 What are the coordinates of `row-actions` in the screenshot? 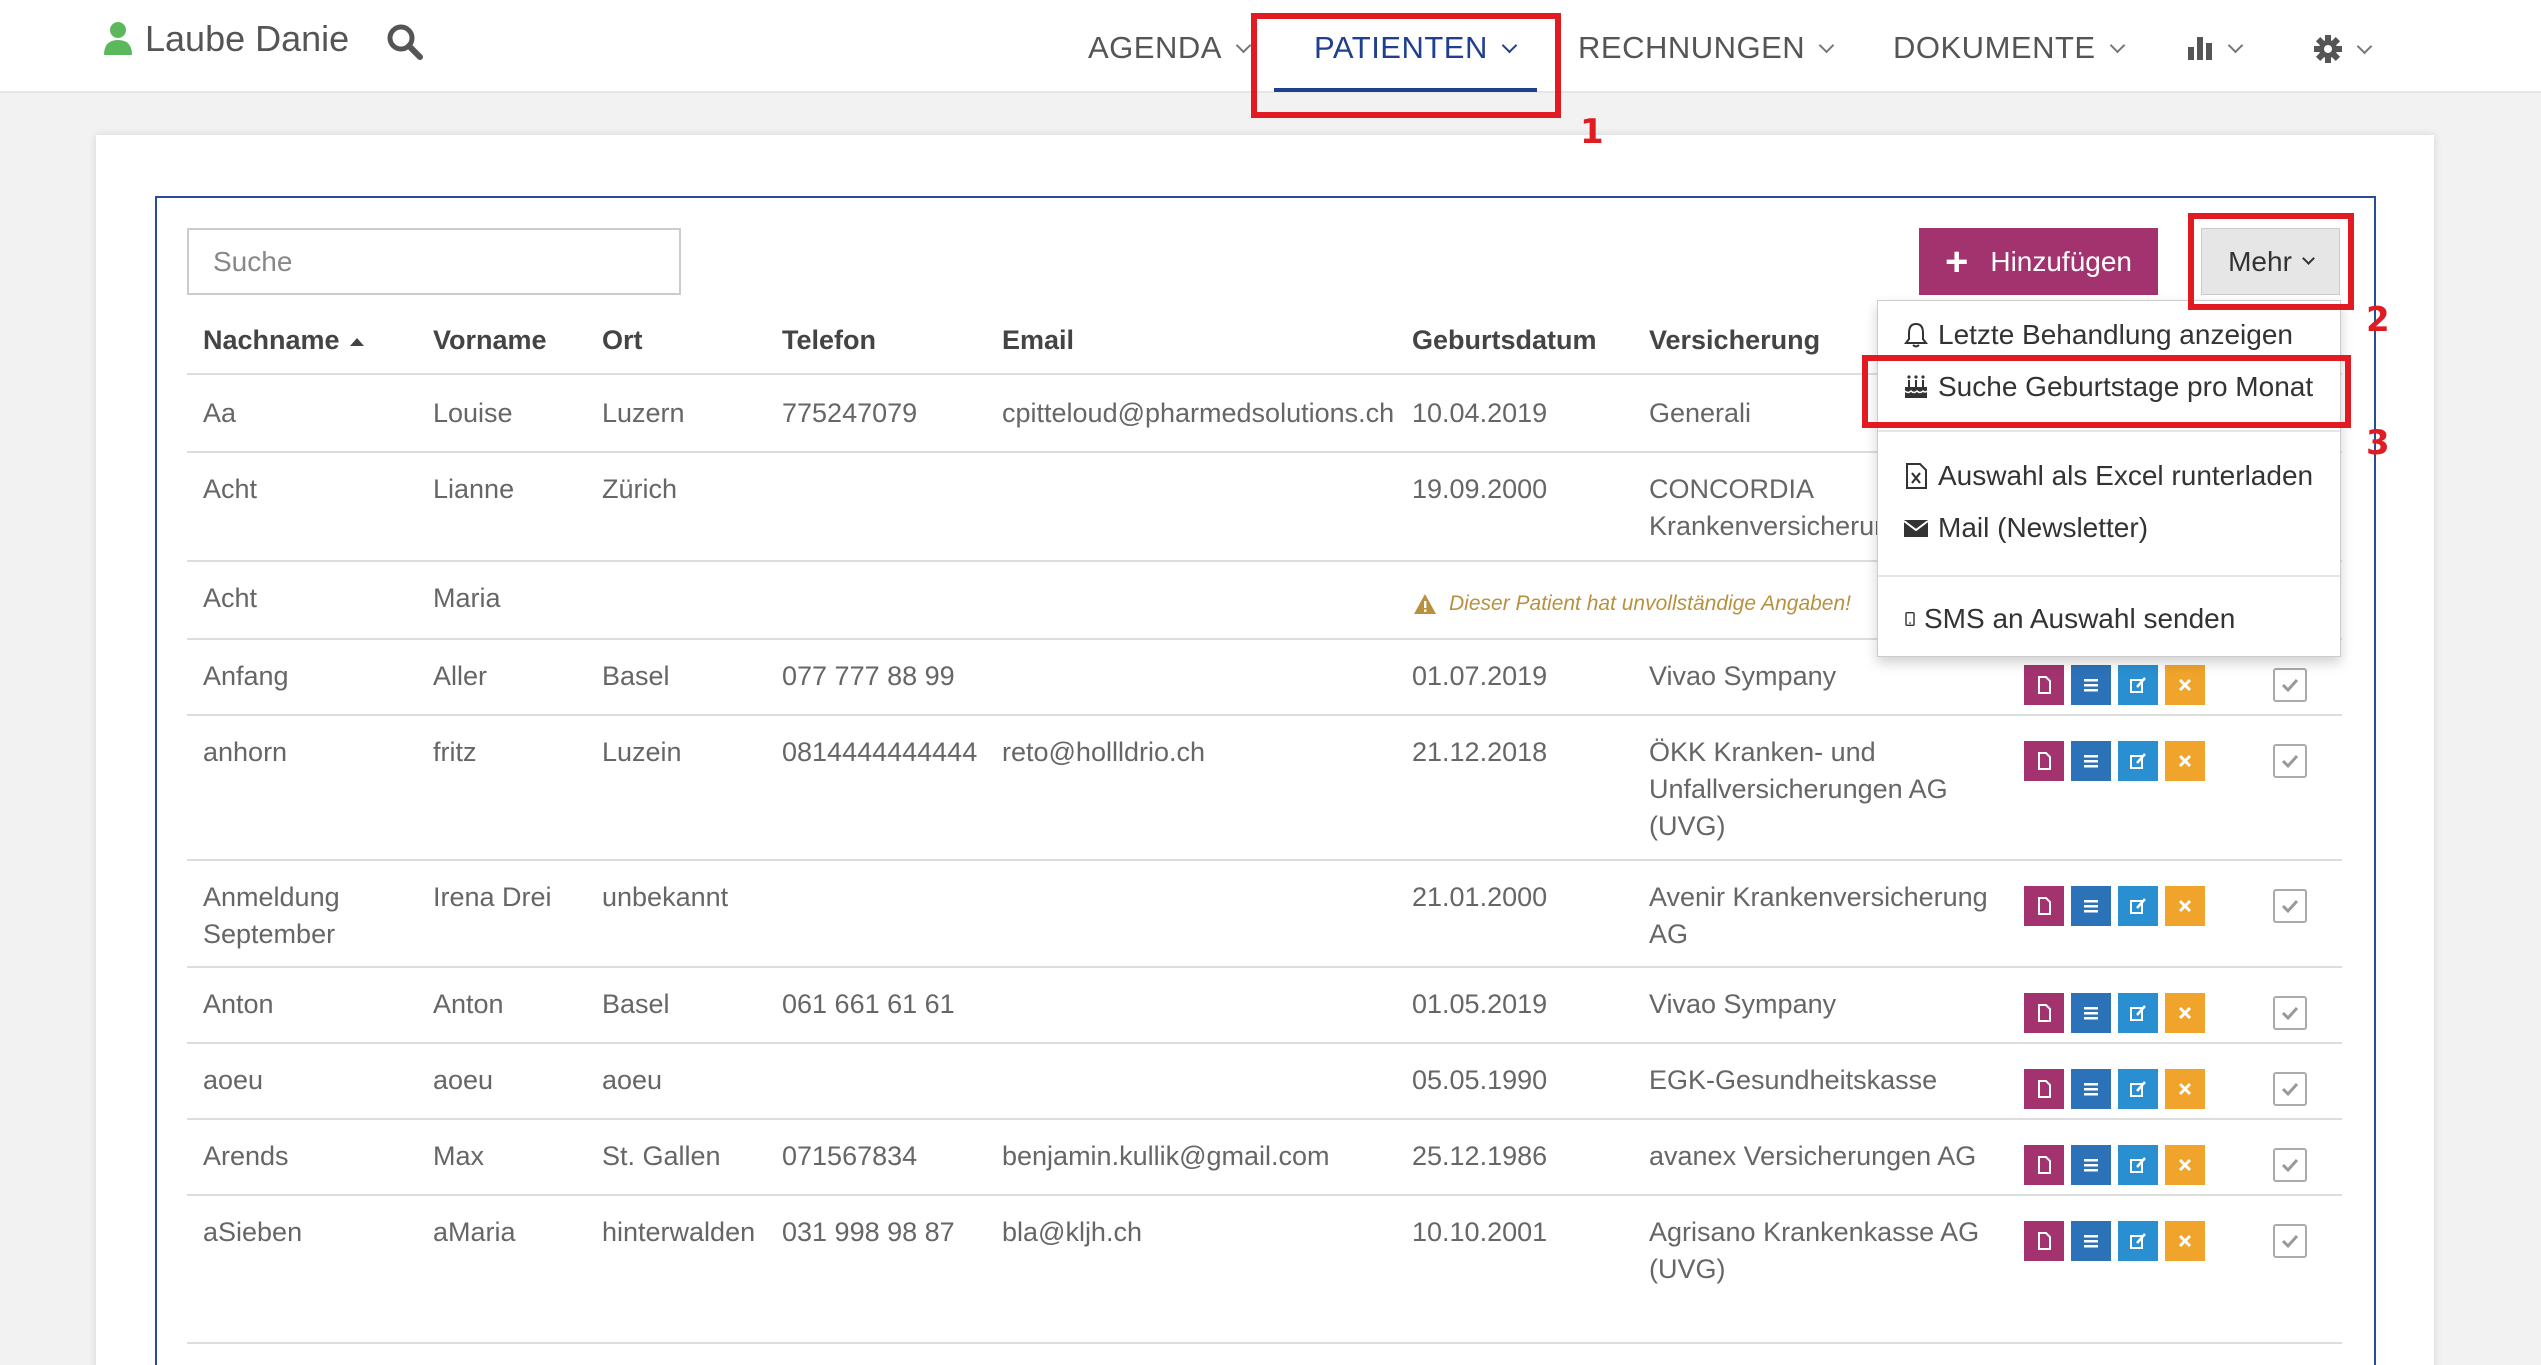 It's located at (2114, 1241).